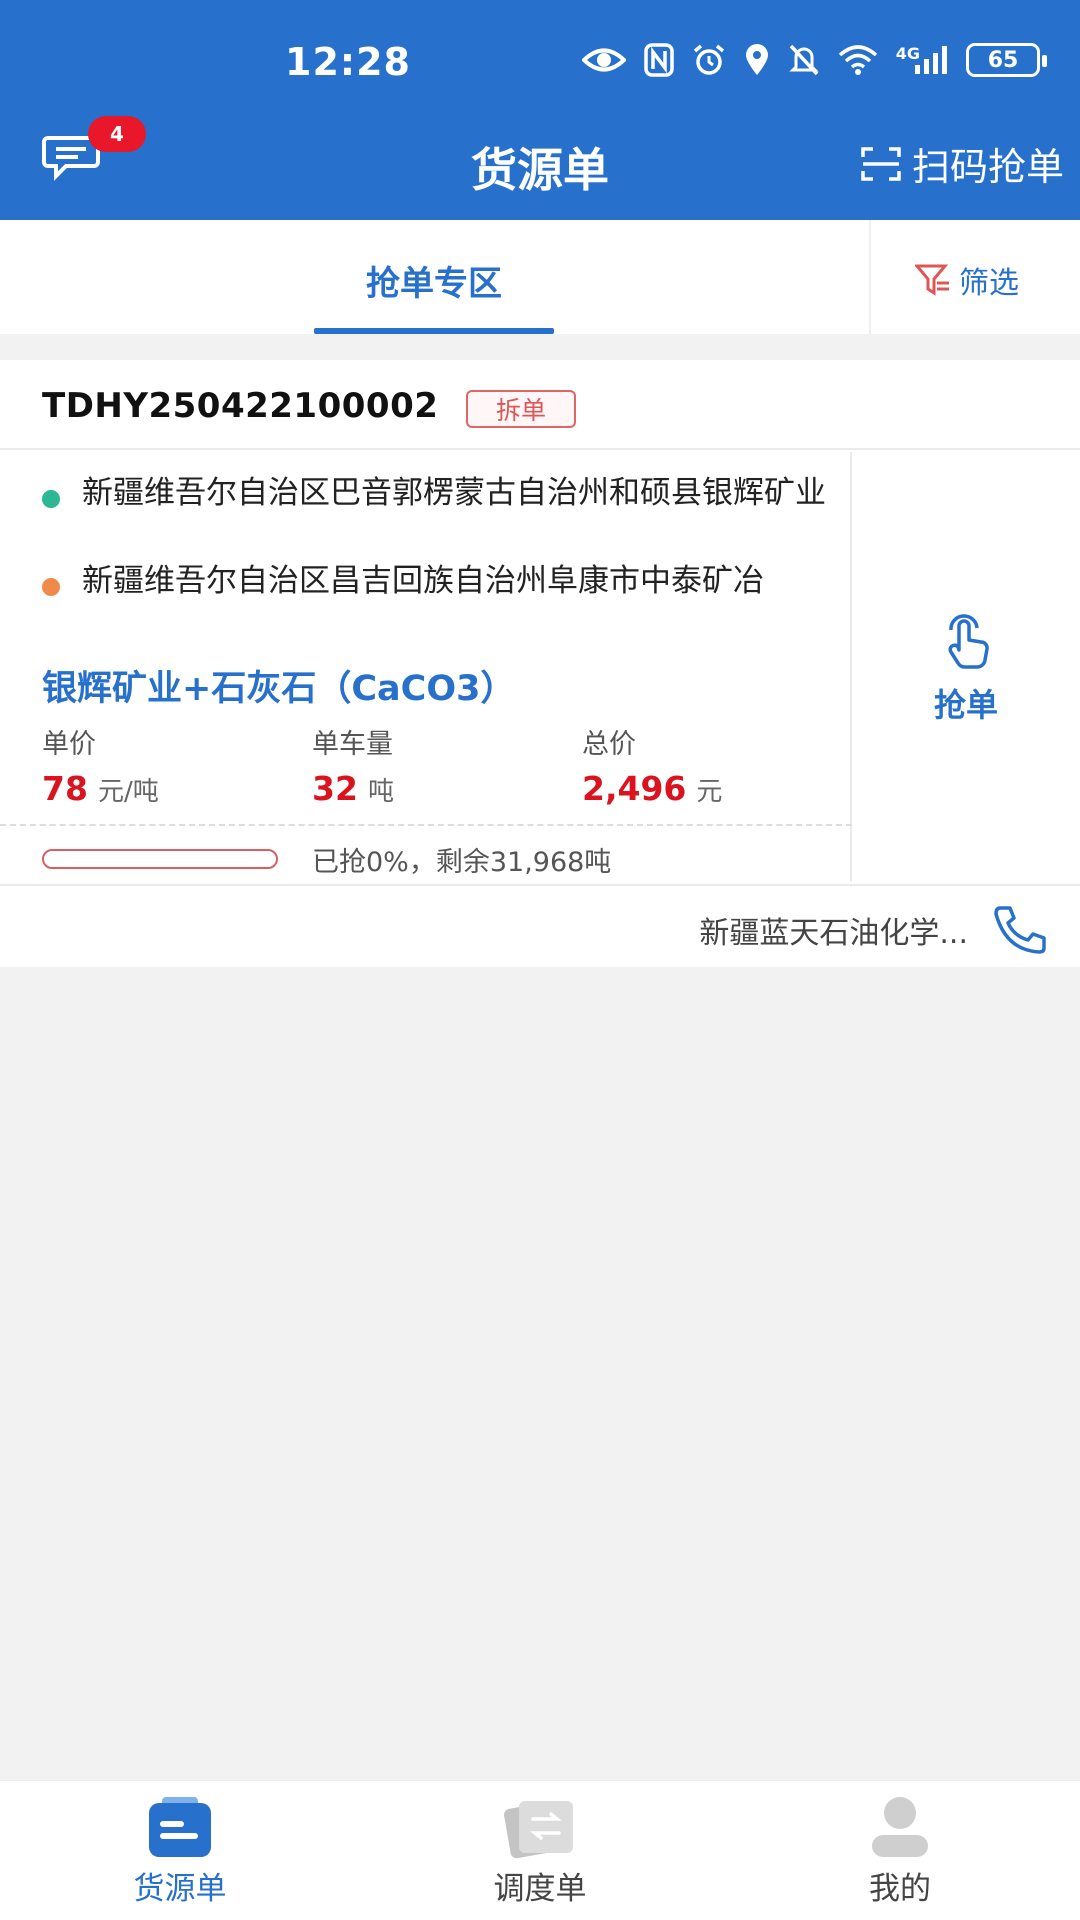 Image resolution: width=1080 pixels, height=1920 pixels. What do you see at coordinates (634, 788) in the screenshot?
I see `total-price-value: 2,496` at bounding box center [634, 788].